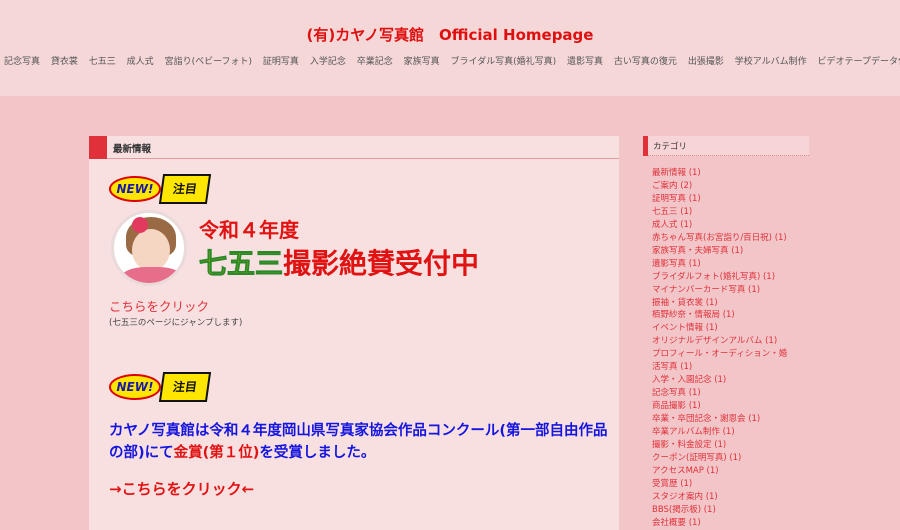  What do you see at coordinates (730, 367) in the screenshot?
I see `category-link: 活写真 (1)` at bounding box center [730, 367].